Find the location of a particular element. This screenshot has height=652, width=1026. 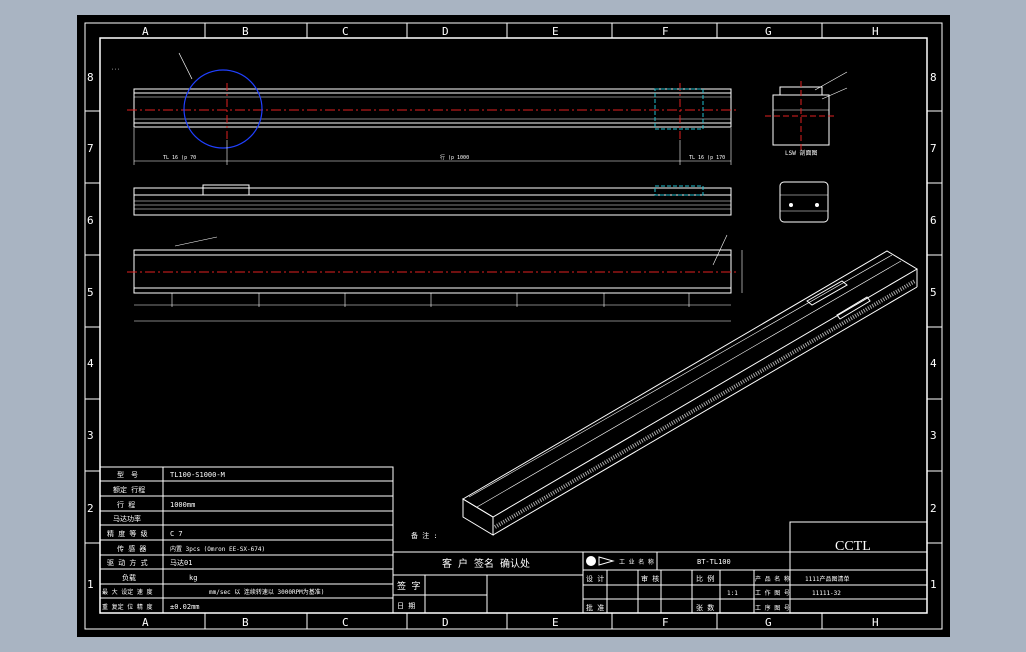

param-label: 马达功率 is located at coordinates (127, 518).